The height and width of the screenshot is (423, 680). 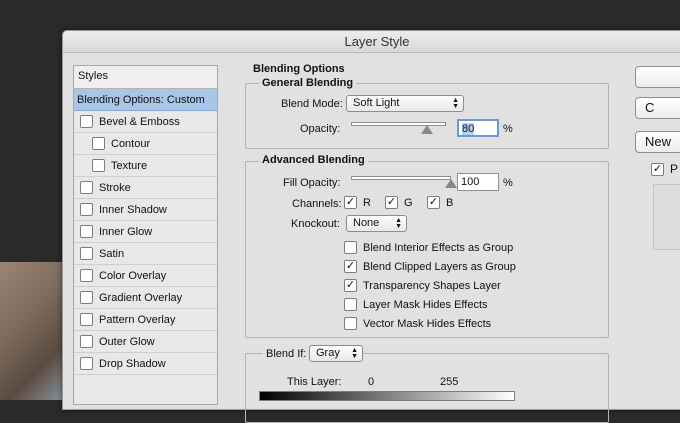 I want to click on this-layer-min: 0, so click(x=371, y=382).